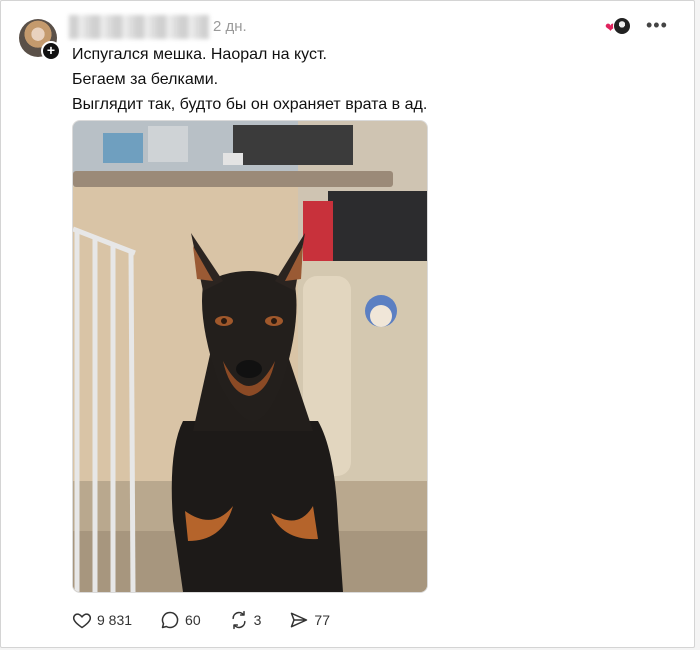 The height and width of the screenshot is (650, 700). I want to click on author-avatar: +, so click(40, 40).